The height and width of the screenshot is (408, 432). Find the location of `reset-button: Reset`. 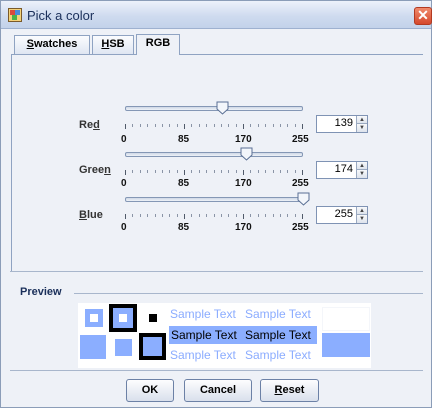

reset-button: Reset is located at coordinates (289, 390).